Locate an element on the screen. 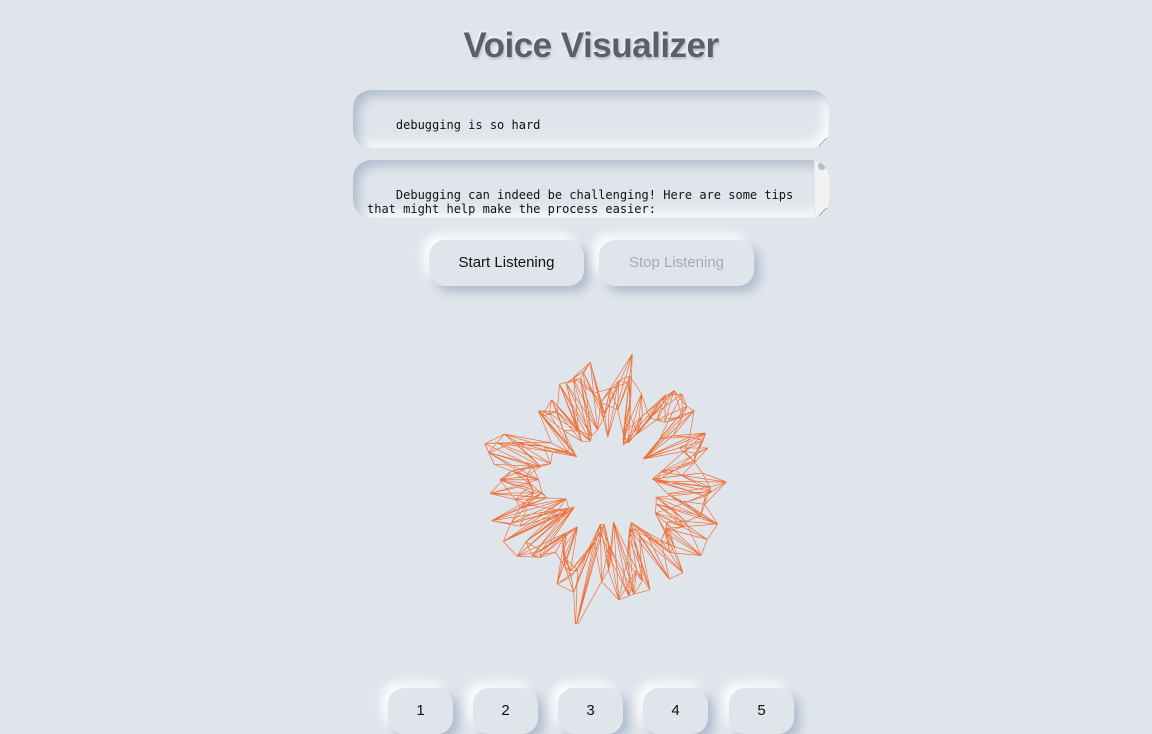 This screenshot has width=1152, height=734. page-title: Voice Visualizer is located at coordinates (591, 45).